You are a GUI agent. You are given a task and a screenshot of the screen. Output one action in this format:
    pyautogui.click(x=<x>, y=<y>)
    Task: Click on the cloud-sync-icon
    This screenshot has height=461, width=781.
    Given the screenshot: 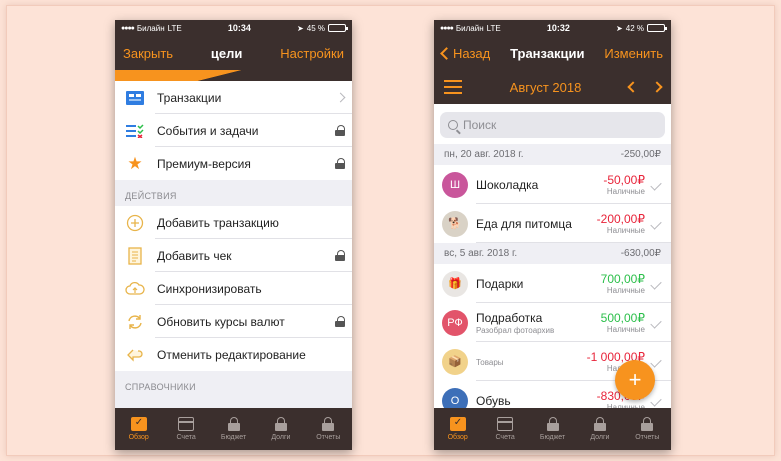 What is the action you would take?
    pyautogui.click(x=135, y=289)
    